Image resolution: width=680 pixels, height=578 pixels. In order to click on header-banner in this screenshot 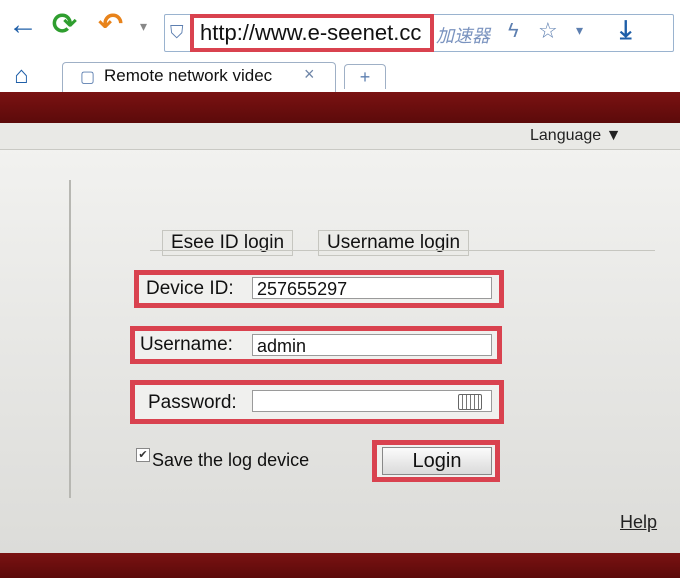, I will do `click(340, 107)`.